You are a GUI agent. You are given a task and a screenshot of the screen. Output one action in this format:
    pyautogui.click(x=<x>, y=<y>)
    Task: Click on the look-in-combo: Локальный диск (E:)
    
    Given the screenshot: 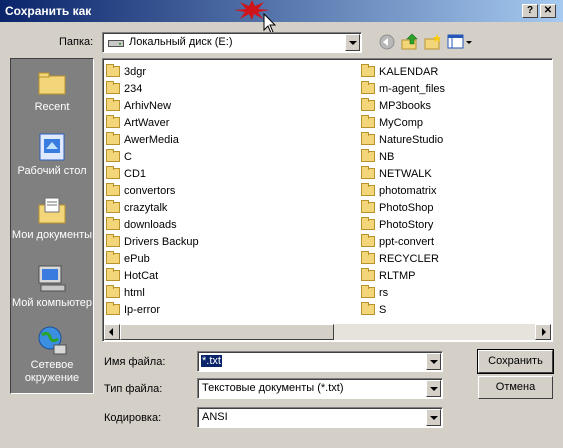 What is the action you would take?
    pyautogui.click(x=232, y=42)
    